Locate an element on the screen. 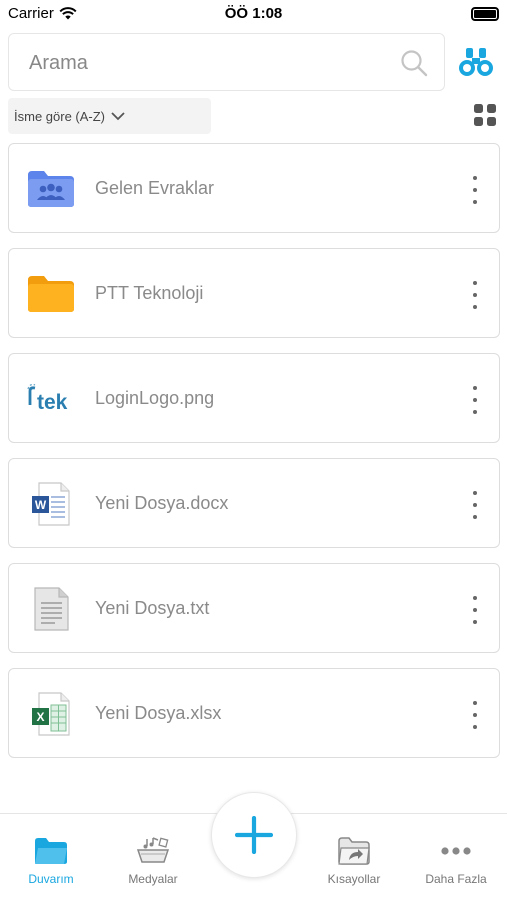  text-document-icon is located at coordinates (51, 609).